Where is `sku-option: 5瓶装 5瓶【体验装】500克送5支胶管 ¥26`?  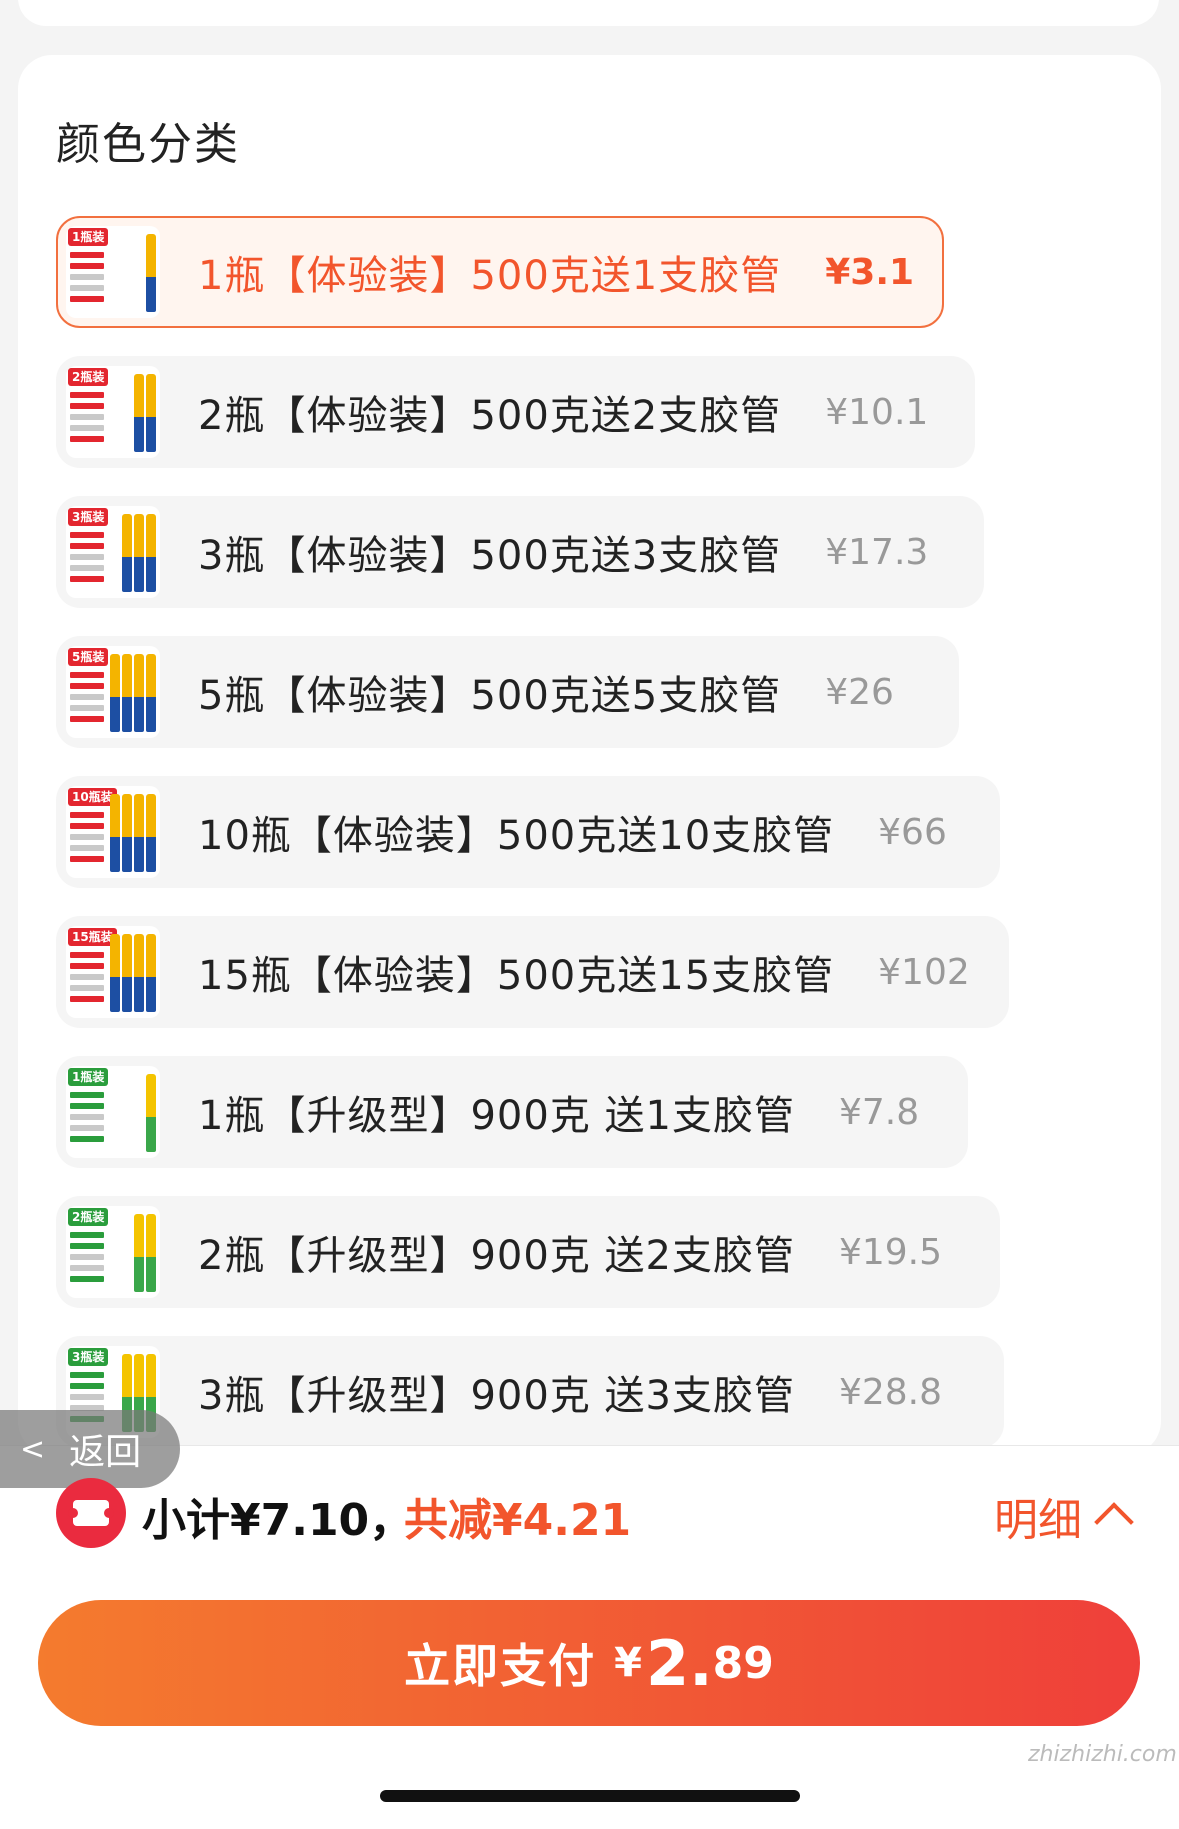
sku-option: 5瓶装 5瓶【体验装】500克送5支胶管 ¥26 is located at coordinates (507, 692).